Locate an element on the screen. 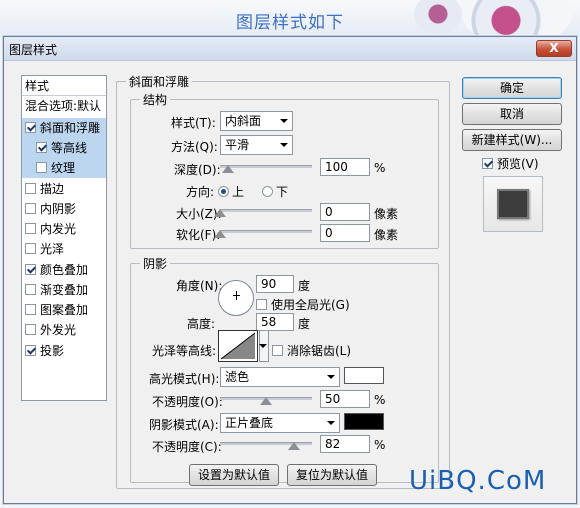 Image resolution: width=580 pixels, height=508 pixels. structure-title: 结构 is located at coordinates (155, 99).